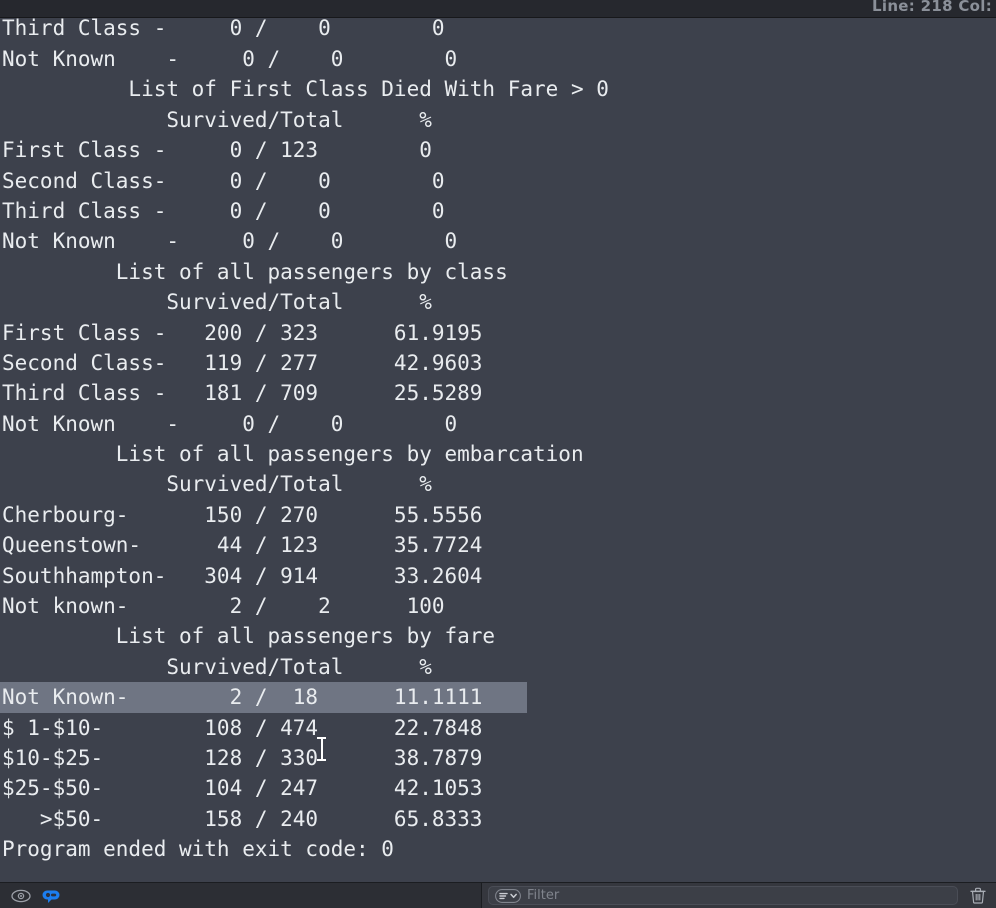 This screenshot has width=996, height=908. I want to click on toolbar-right-pane: Filter, so click(739, 895).